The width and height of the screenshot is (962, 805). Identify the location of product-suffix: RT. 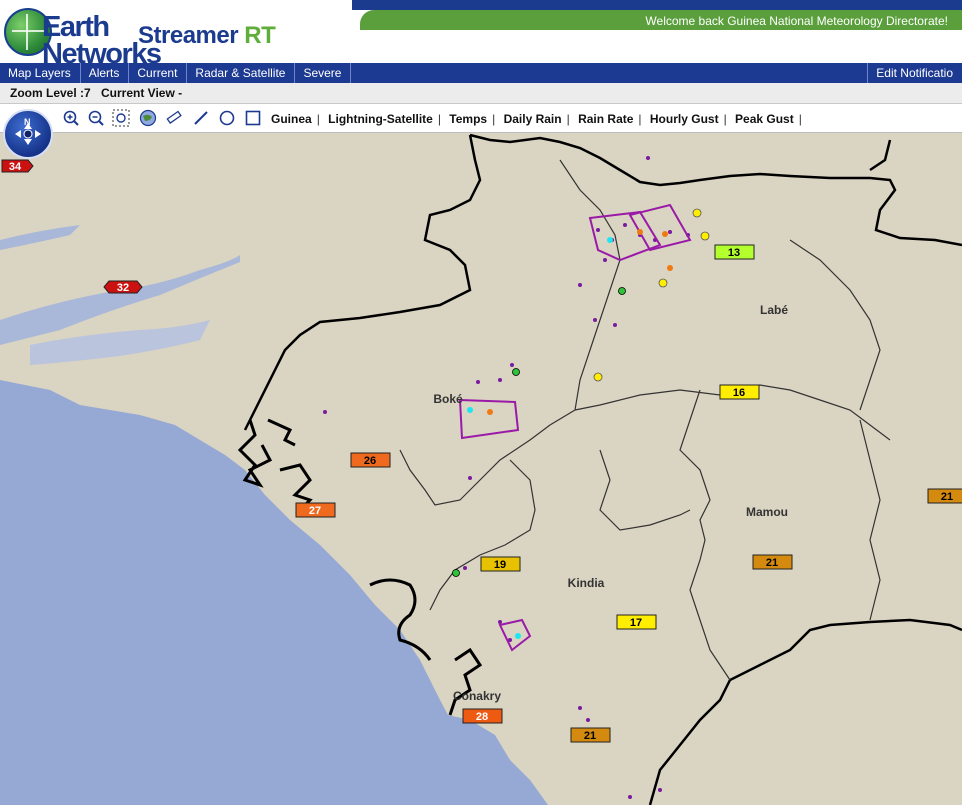
(260, 35).